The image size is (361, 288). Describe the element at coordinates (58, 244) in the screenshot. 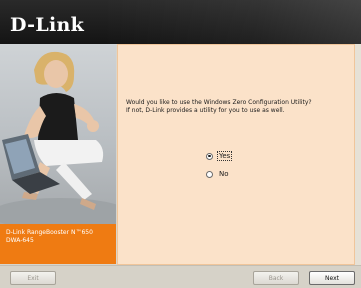

I see `product-banner: D-Link RangeBooster N™650 DWA-645` at that location.